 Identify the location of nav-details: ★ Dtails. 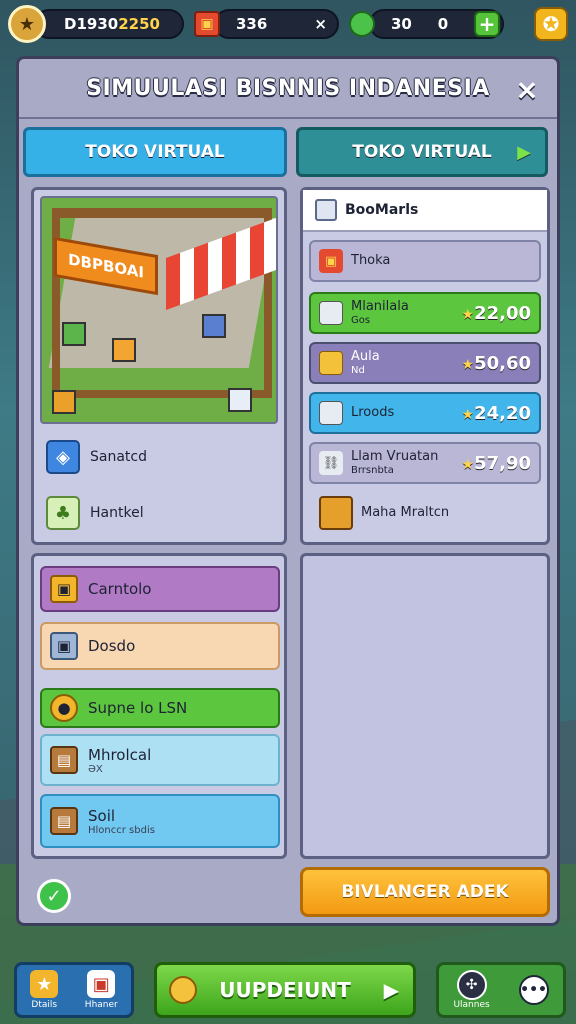
(44, 990).